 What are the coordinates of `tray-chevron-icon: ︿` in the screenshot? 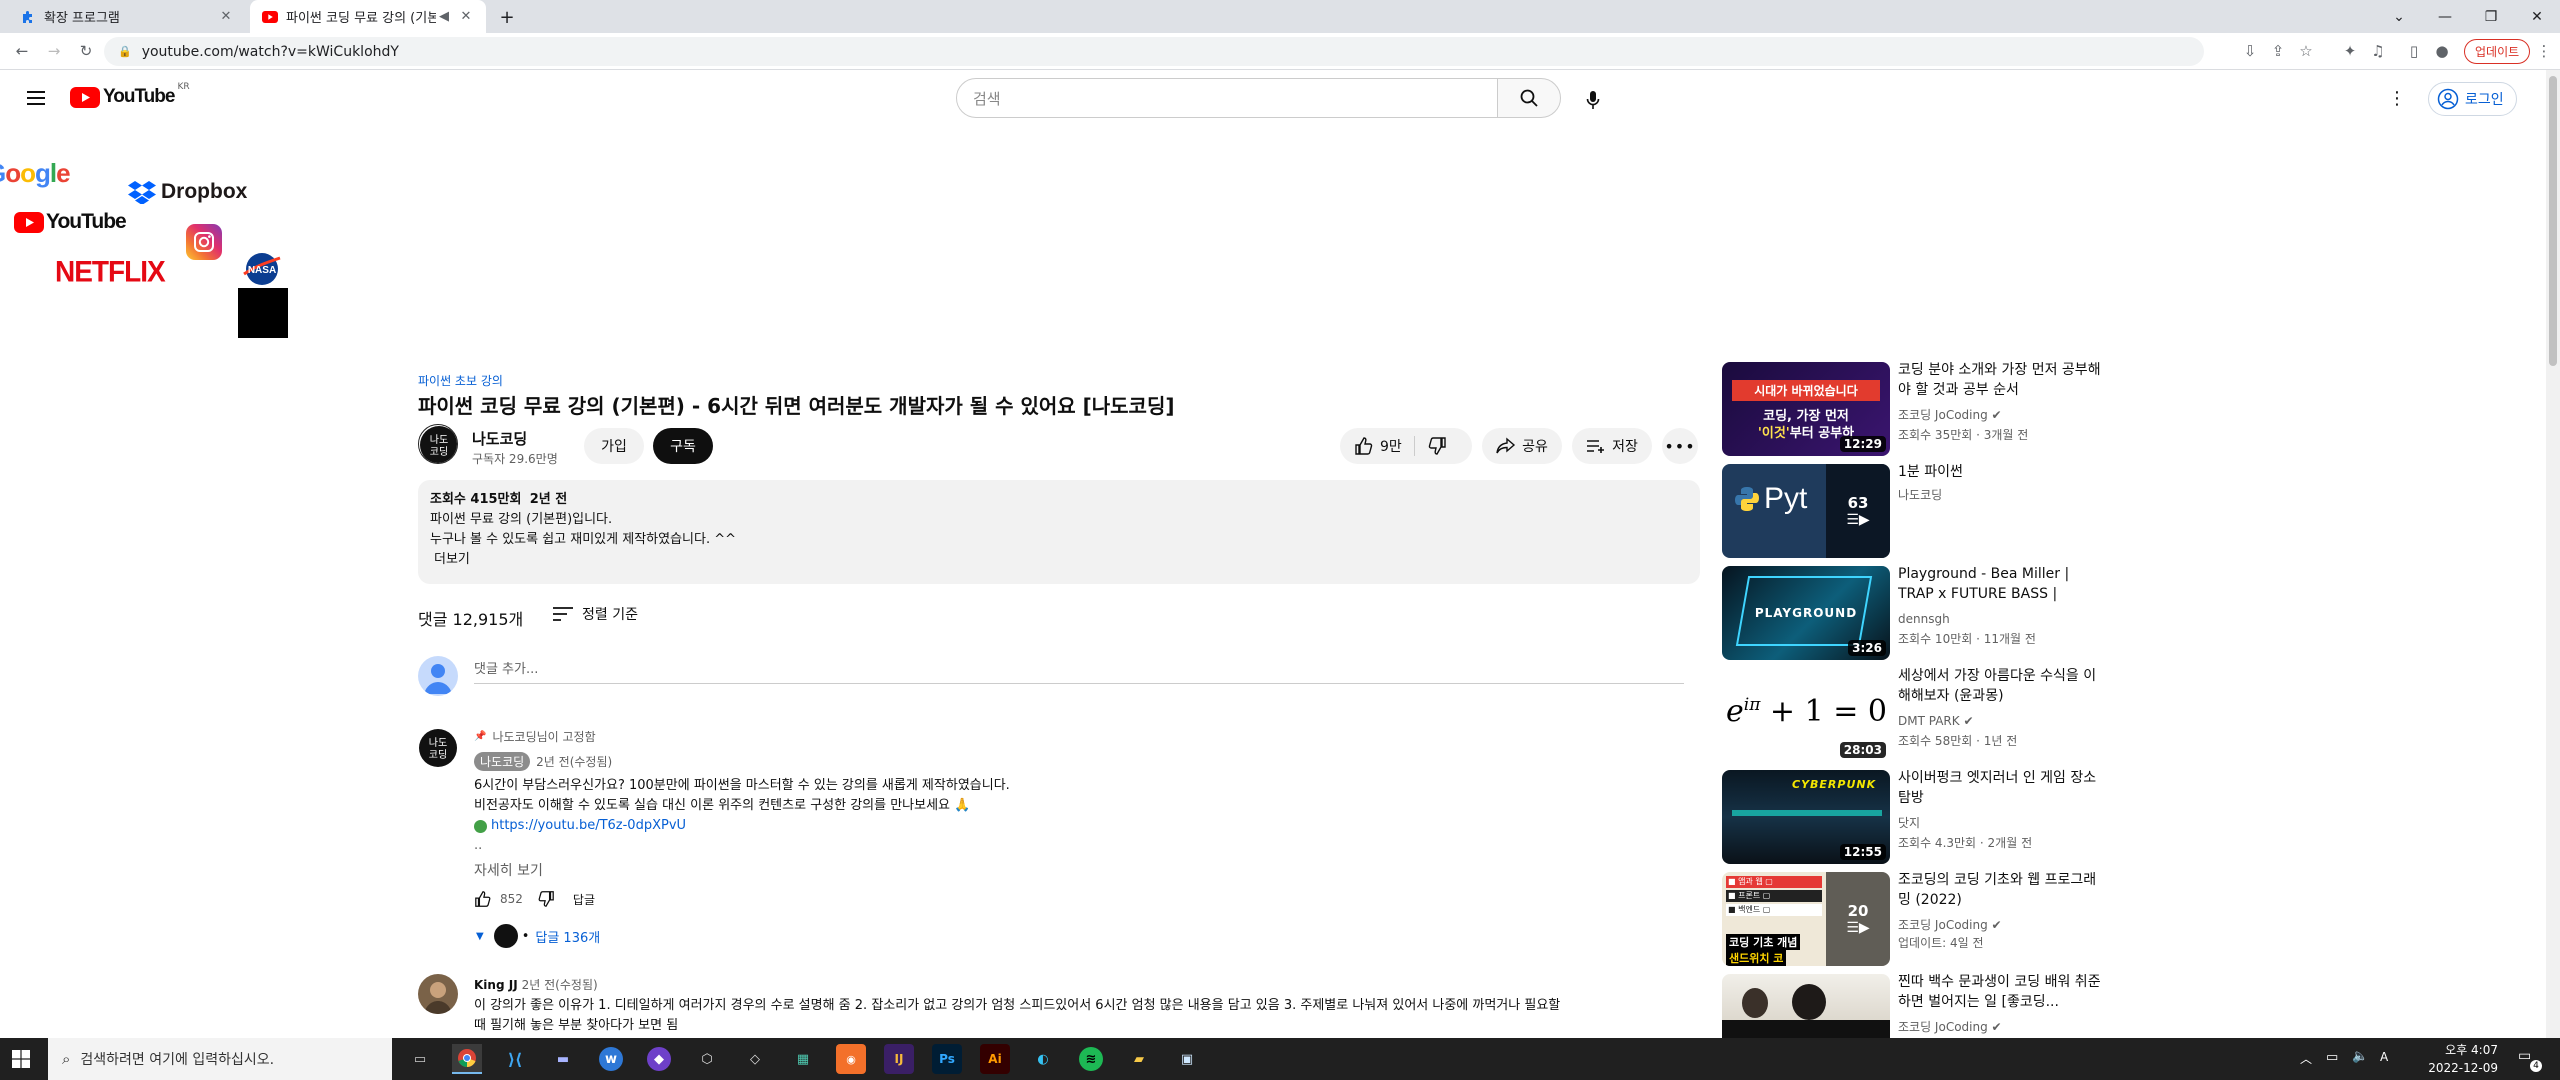 It's located at (2306, 1058).